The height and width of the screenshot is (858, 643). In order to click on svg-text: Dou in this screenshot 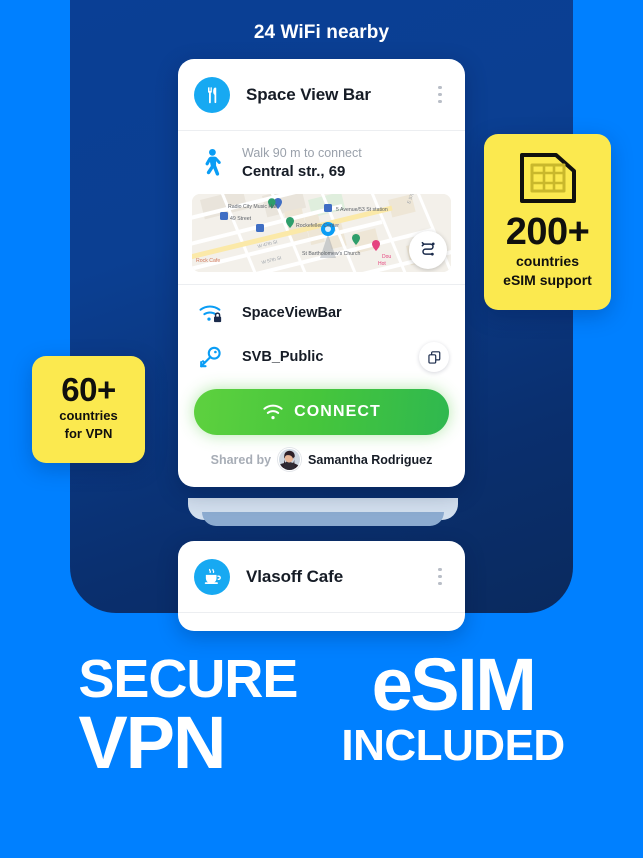, I will do `click(386, 257)`.